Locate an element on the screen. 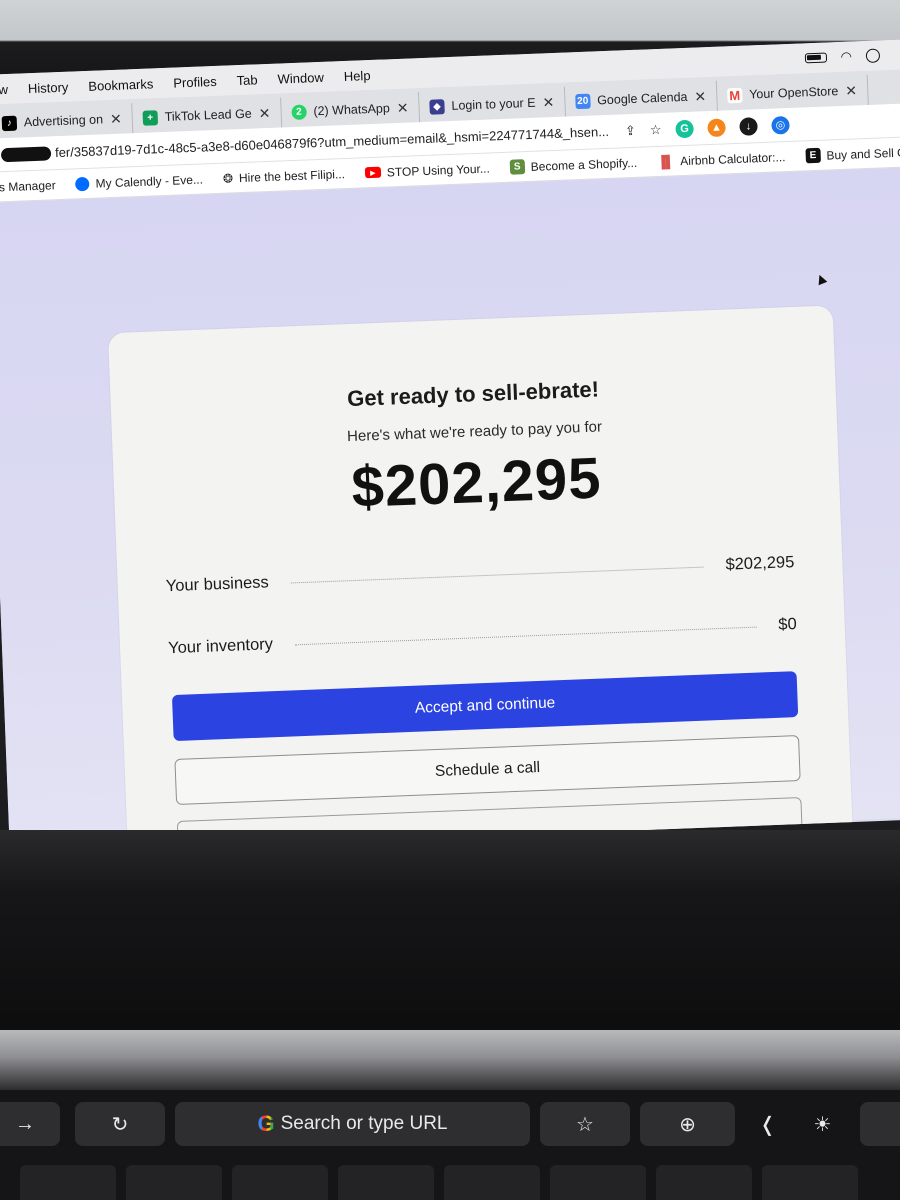  toolbar-icons: ⇪ ☆ G ▲ ↓ ◎ is located at coordinates (707, 127).